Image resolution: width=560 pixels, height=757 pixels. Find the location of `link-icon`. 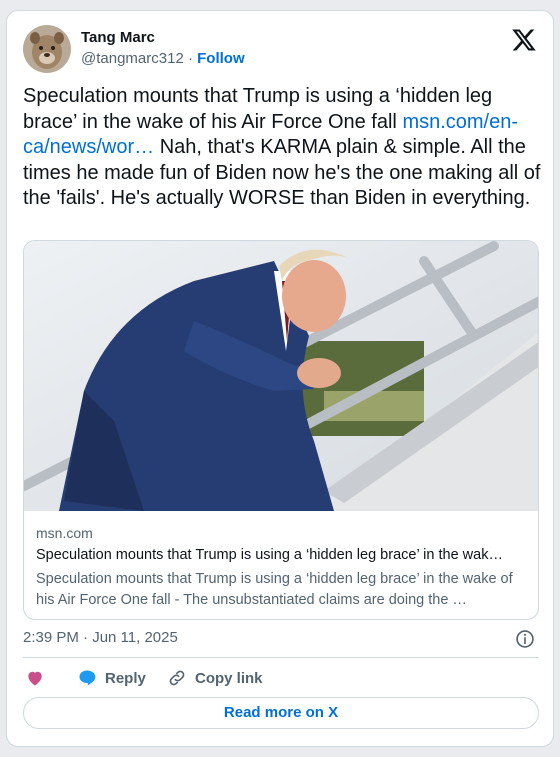

link-icon is located at coordinates (177, 678).